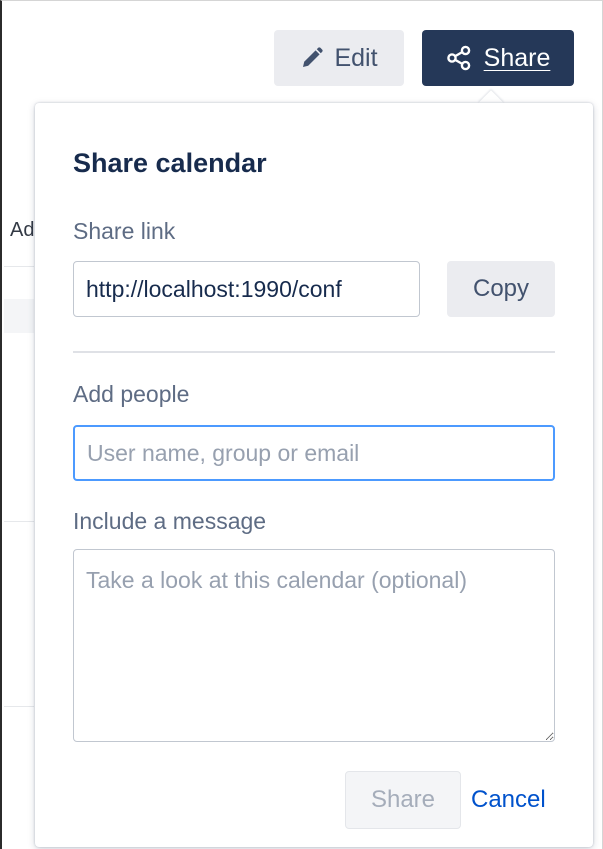 Image resolution: width=603 pixels, height=849 pixels. I want to click on share-button: Share, so click(498, 58).